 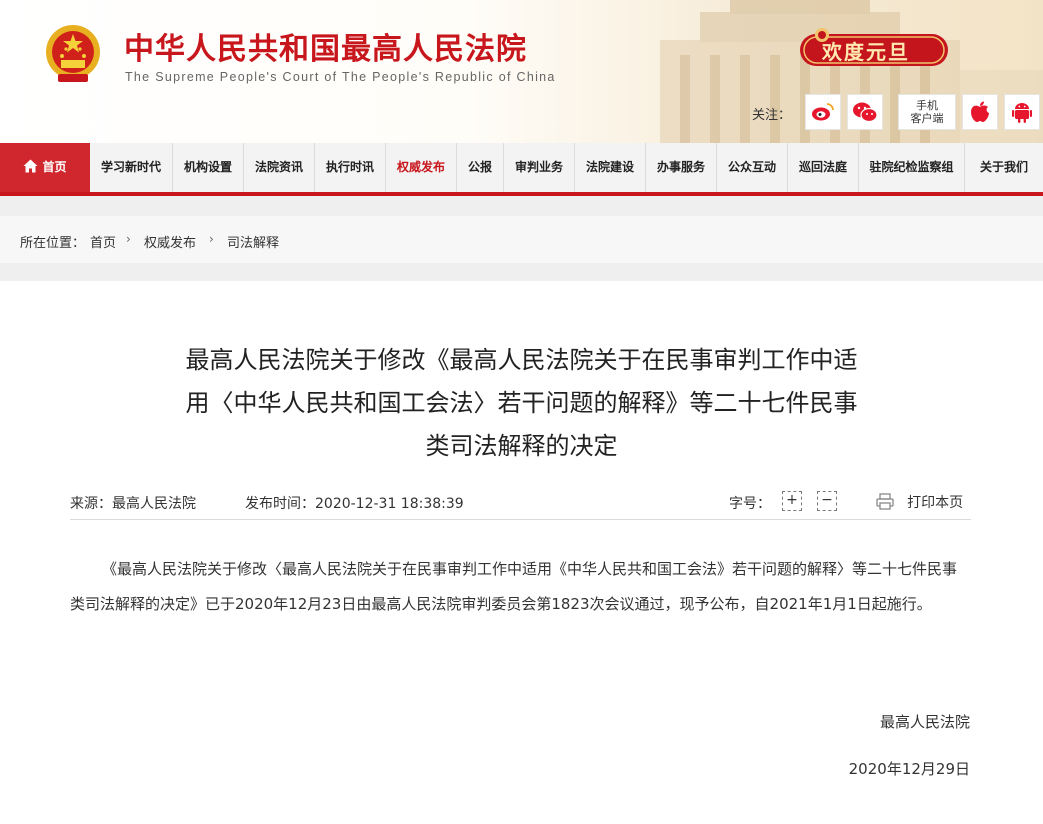 I want to click on mobile-client-button: 手机 客户端, so click(x=927, y=112).